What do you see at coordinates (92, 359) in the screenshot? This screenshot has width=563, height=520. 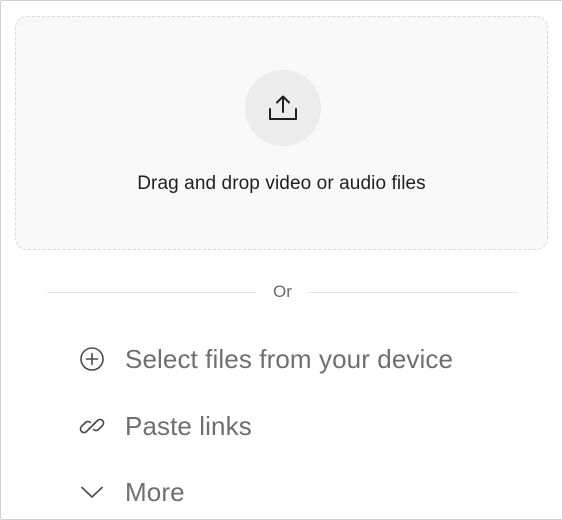 I see `plus-circle-icon` at bounding box center [92, 359].